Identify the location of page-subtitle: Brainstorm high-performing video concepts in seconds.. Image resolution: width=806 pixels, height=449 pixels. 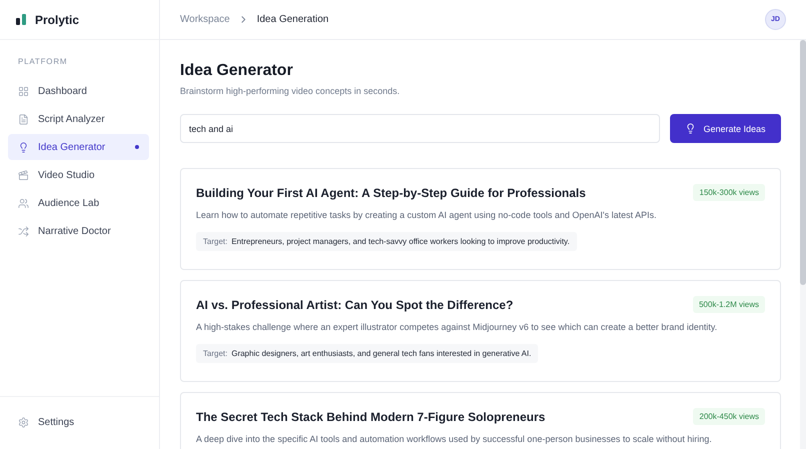
(290, 91).